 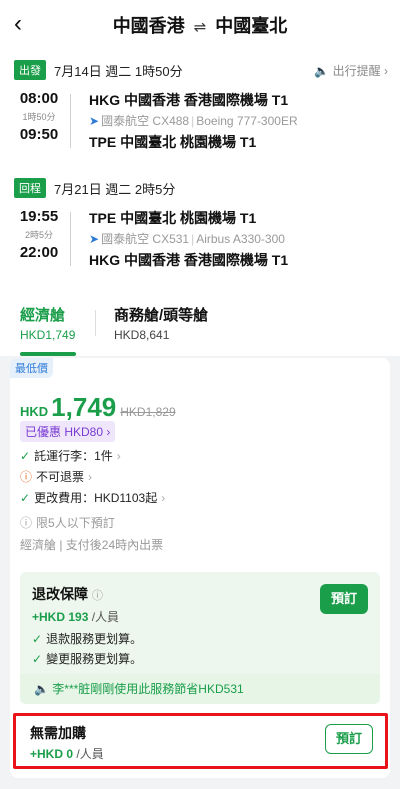 I want to click on savings-notice: 🔈 李***脏剛剛使用此服務節省HKD531, so click(x=200, y=689).